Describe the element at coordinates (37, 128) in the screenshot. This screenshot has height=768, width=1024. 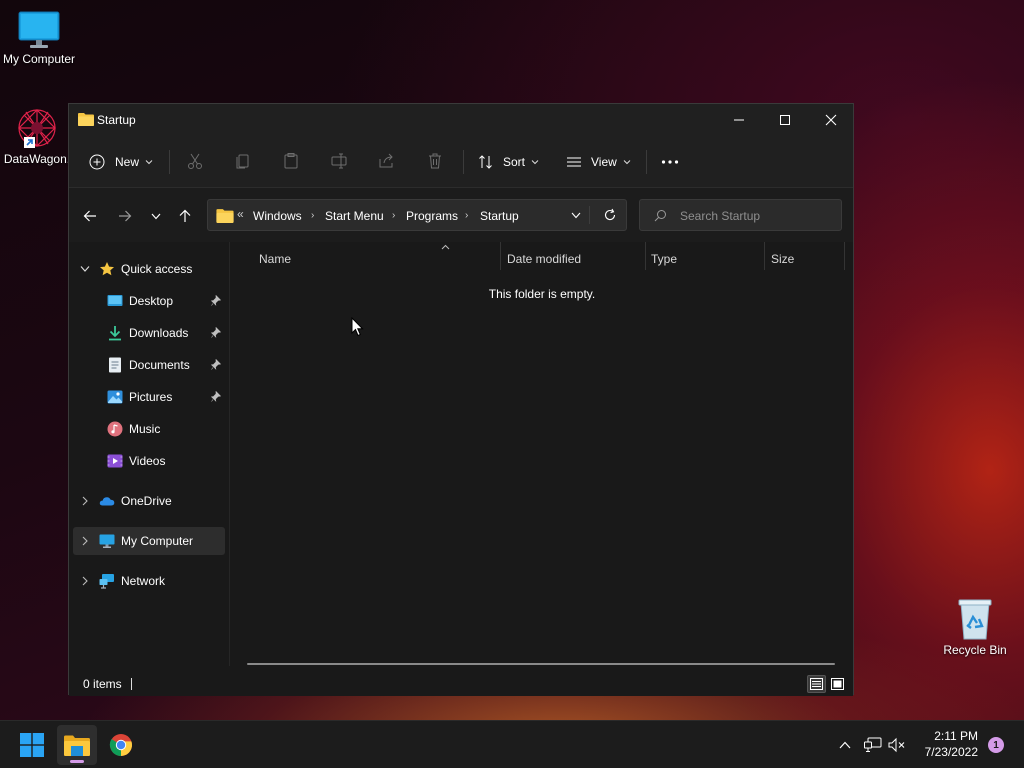
I see `datawagon-shortcut-icon` at that location.